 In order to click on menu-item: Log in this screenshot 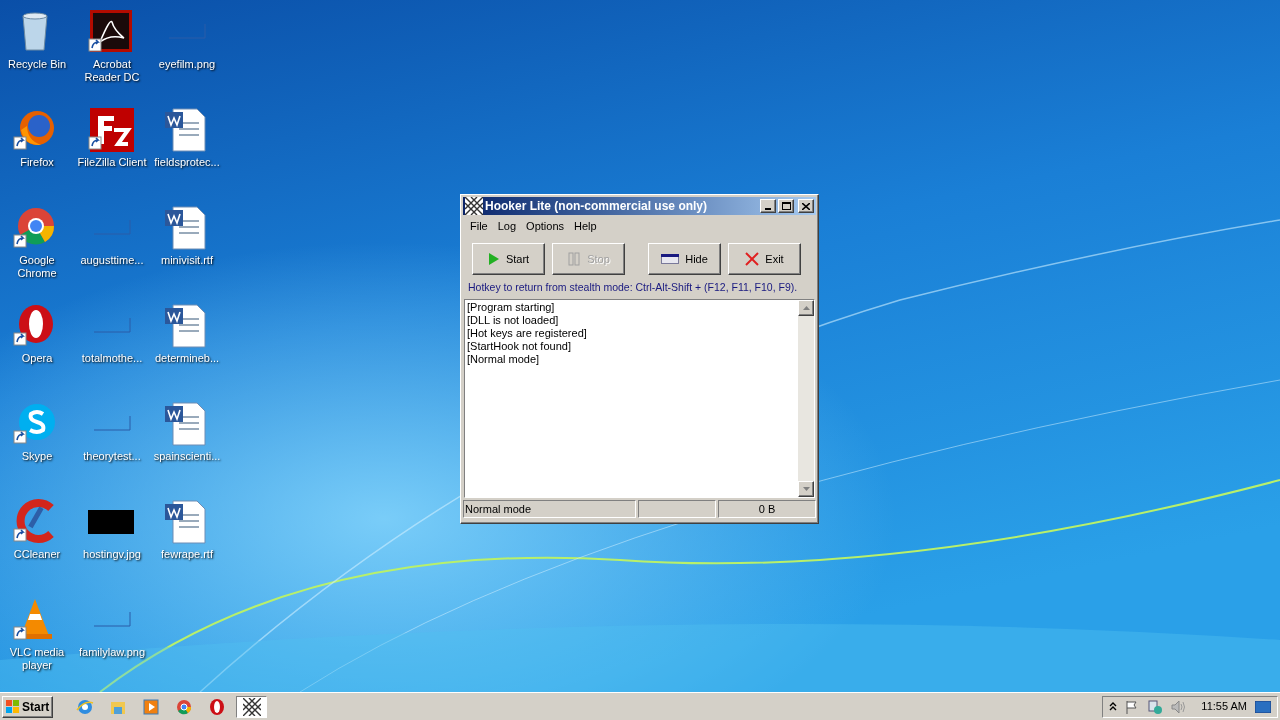, I will do `click(507, 226)`.